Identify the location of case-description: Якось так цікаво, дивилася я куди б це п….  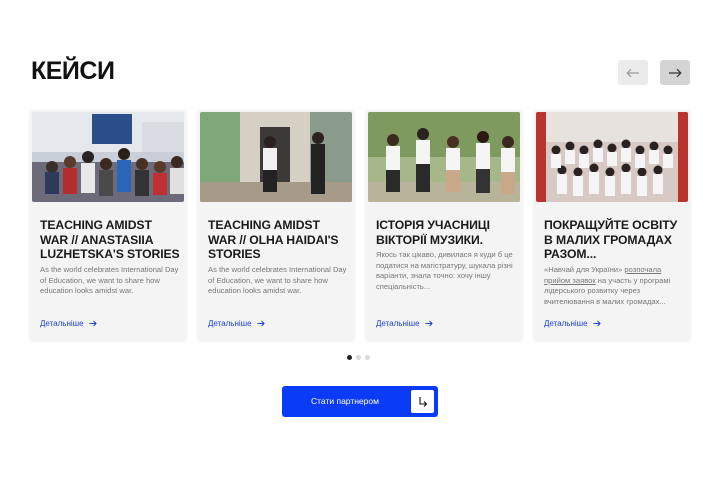
(444, 270).